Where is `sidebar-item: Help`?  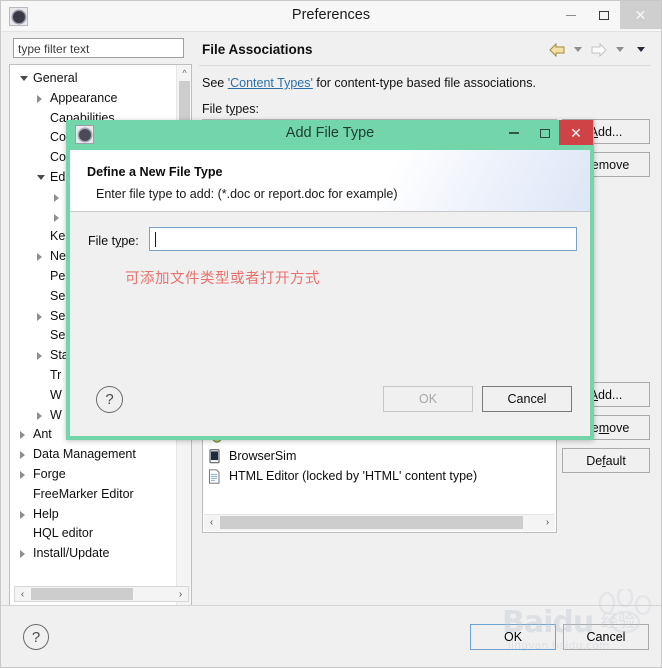 sidebar-item: Help is located at coordinates (94, 515).